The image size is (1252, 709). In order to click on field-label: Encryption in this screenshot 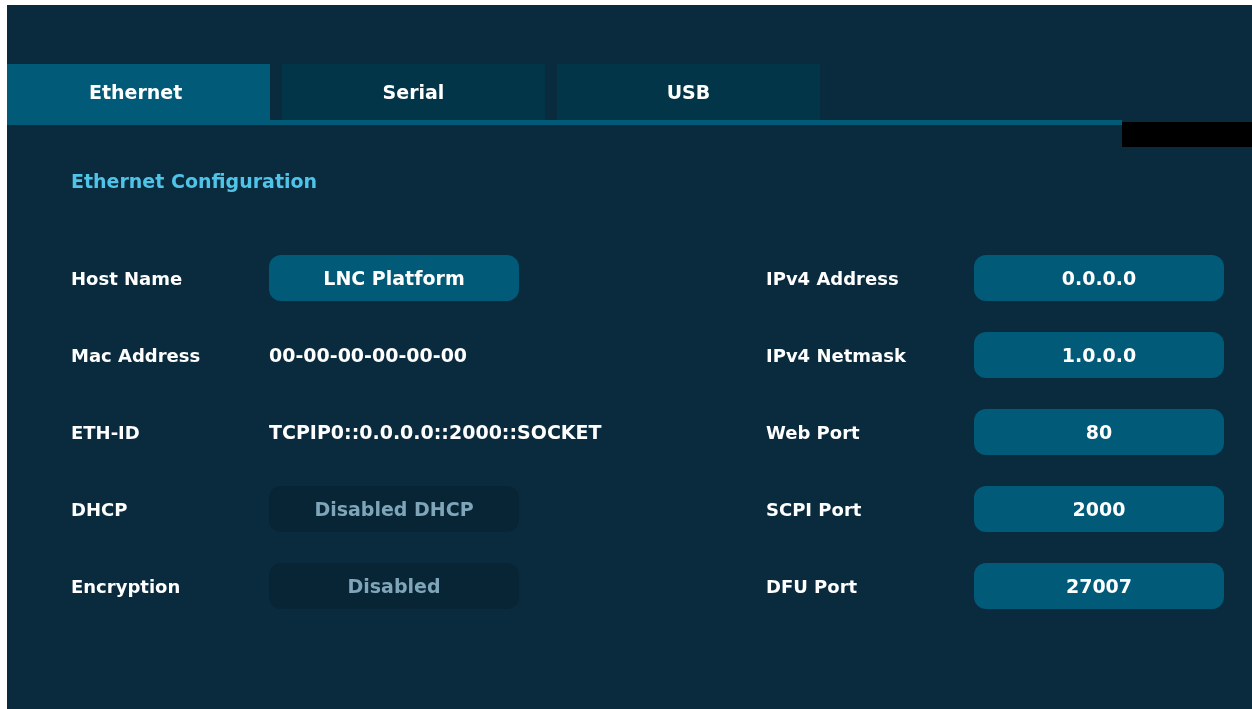, I will do `click(126, 586)`.